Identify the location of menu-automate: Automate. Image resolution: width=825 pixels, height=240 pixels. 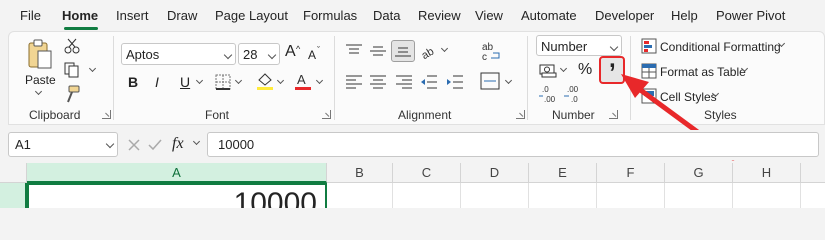
(549, 15).